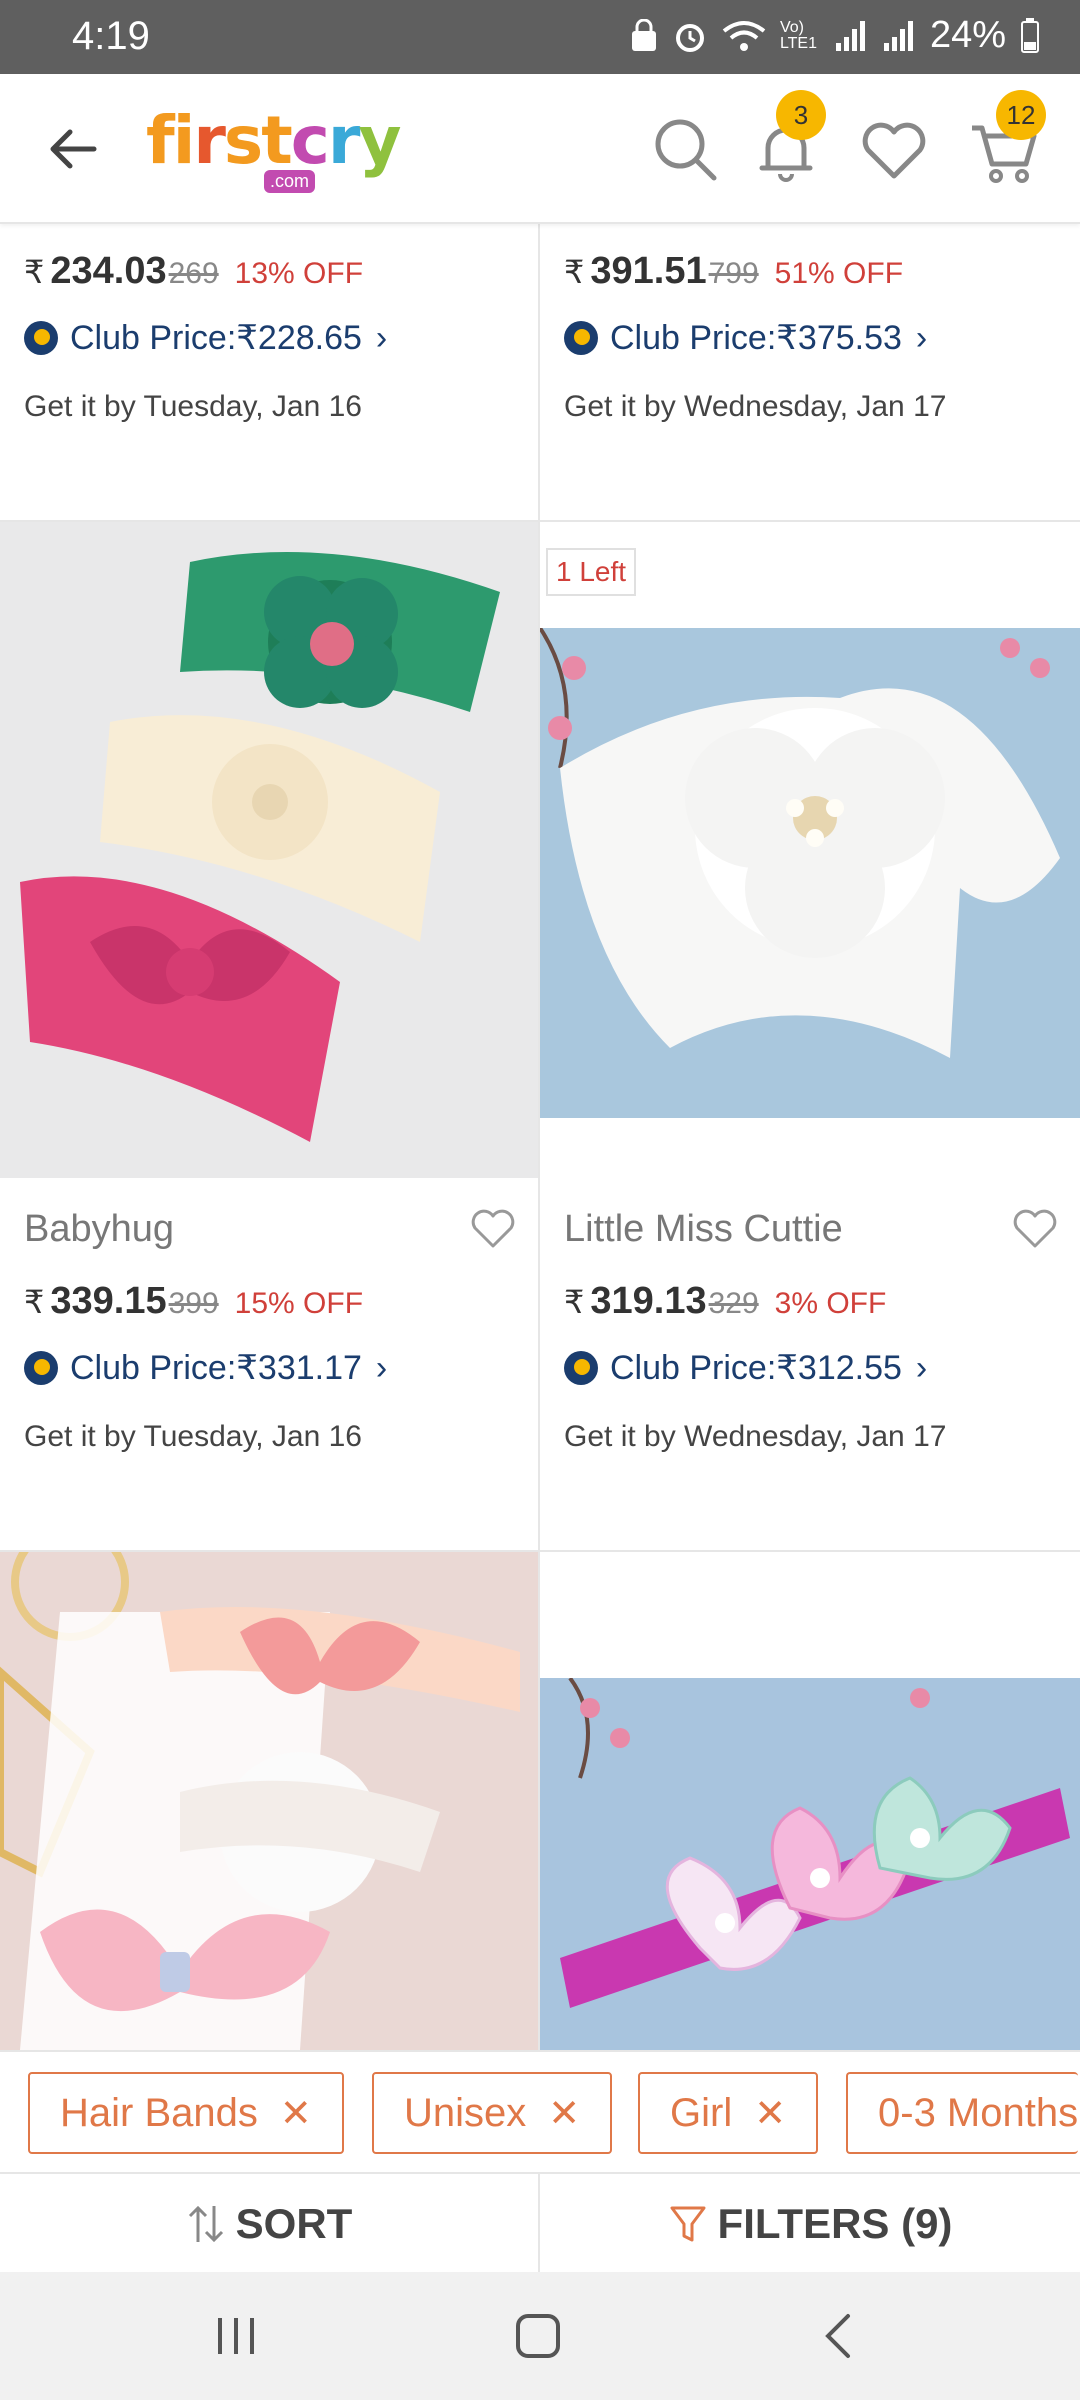 Image resolution: width=1080 pixels, height=2400 pixels. Describe the element at coordinates (840, 2336) in the screenshot. I see `back-nav-icon` at that location.